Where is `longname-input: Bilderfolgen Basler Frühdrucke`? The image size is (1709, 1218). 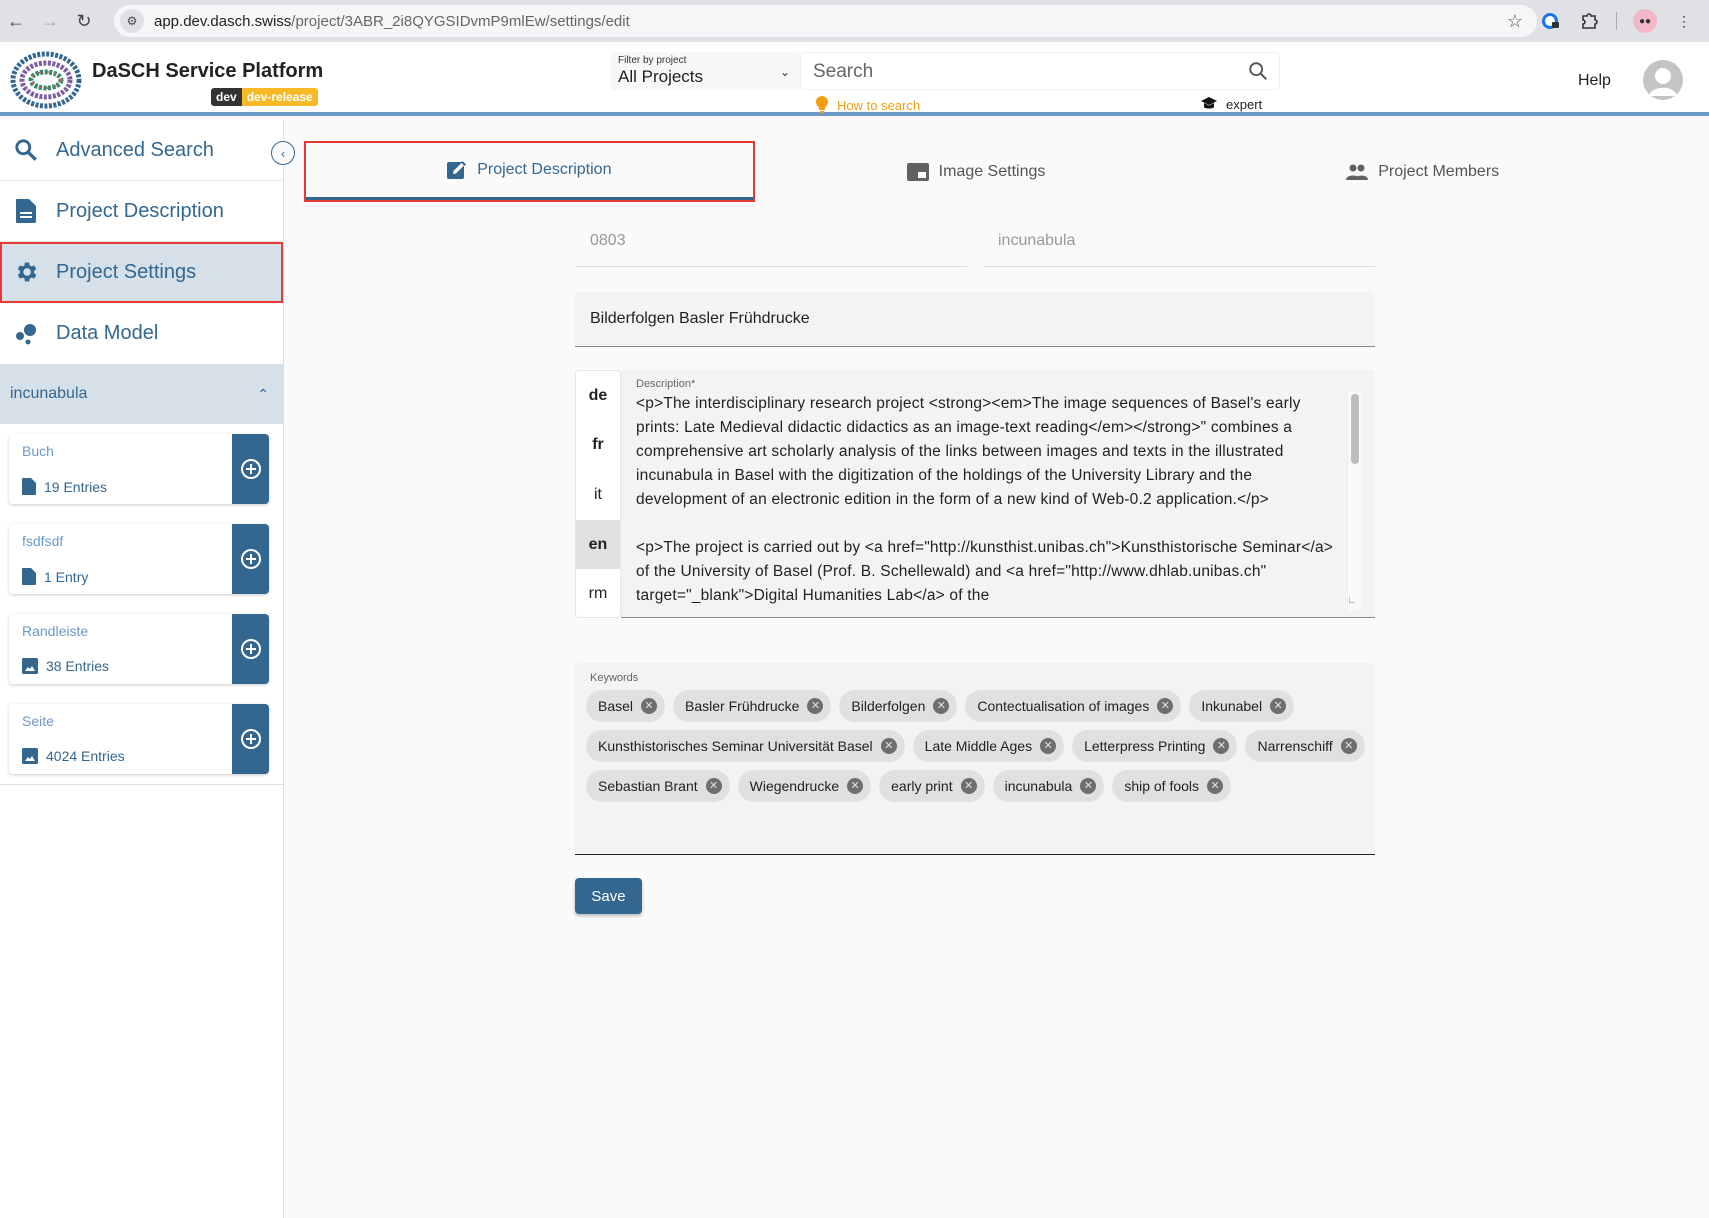 longname-input: Bilderfolgen Basler Frühdrucke is located at coordinates (975, 319).